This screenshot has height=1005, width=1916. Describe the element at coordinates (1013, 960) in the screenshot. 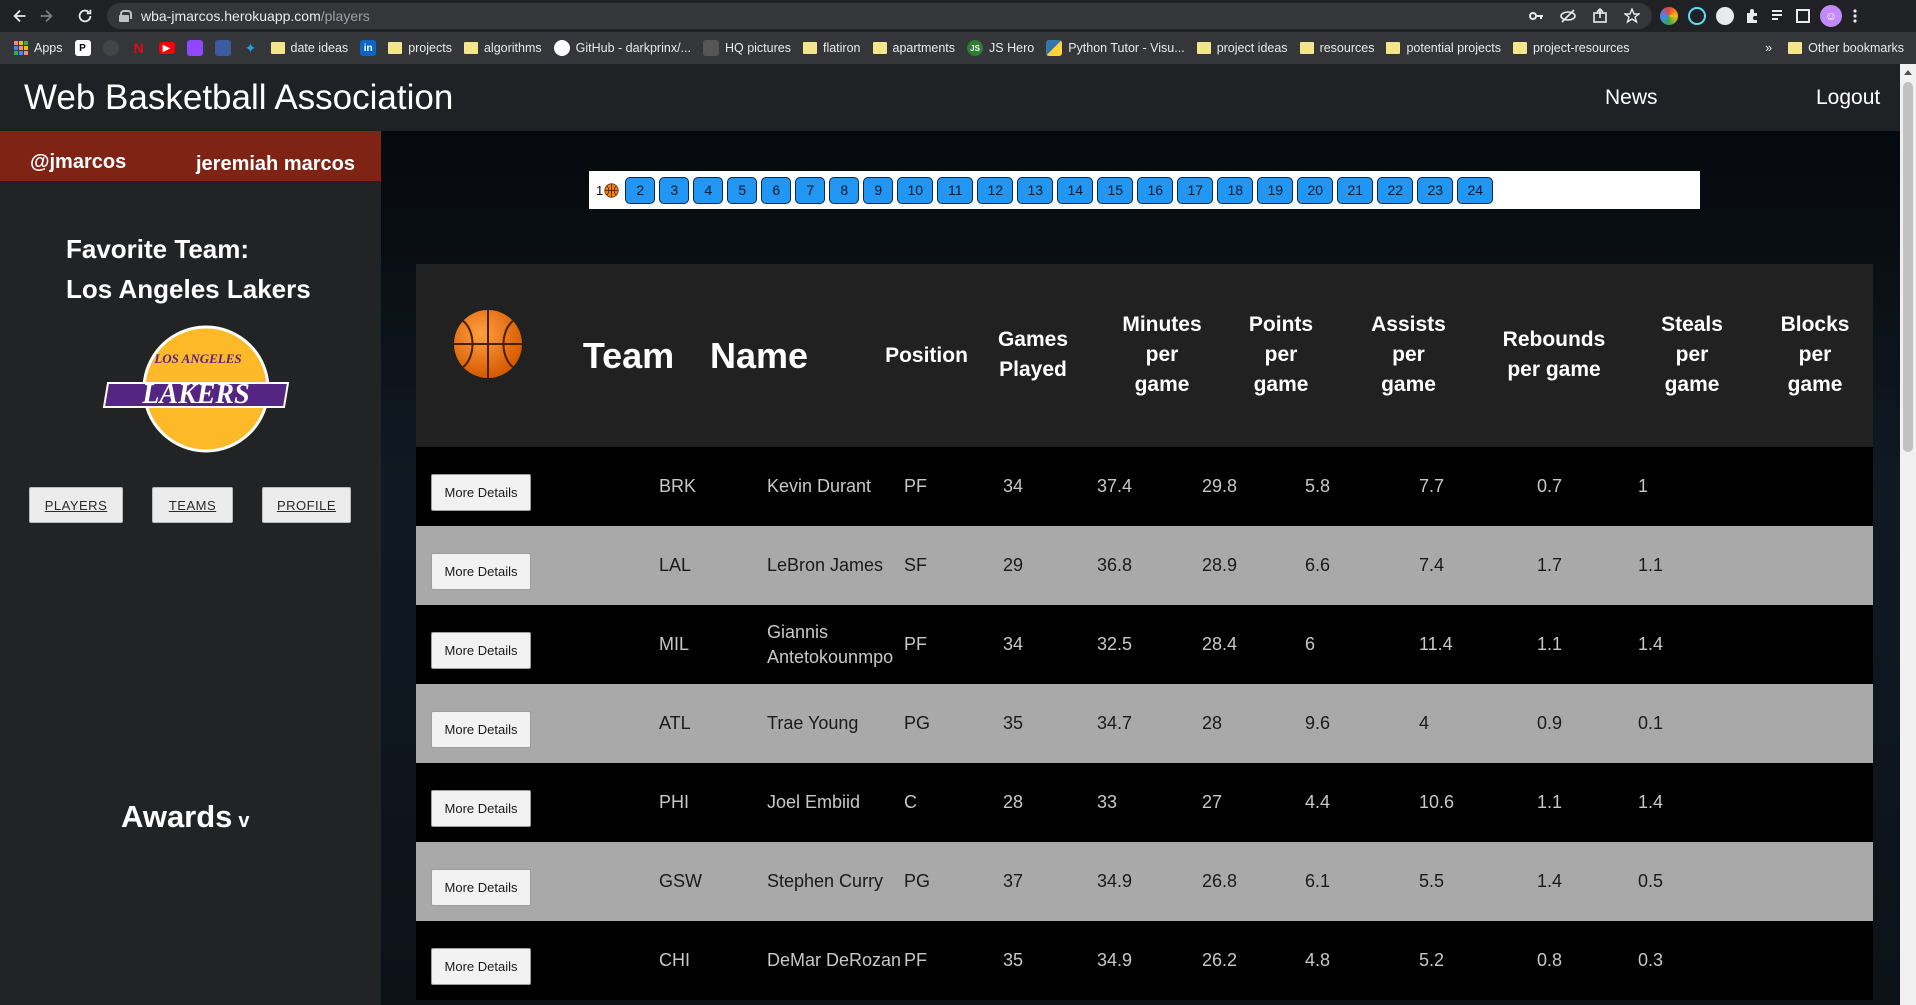

I see `games-played-cell: 35` at that location.